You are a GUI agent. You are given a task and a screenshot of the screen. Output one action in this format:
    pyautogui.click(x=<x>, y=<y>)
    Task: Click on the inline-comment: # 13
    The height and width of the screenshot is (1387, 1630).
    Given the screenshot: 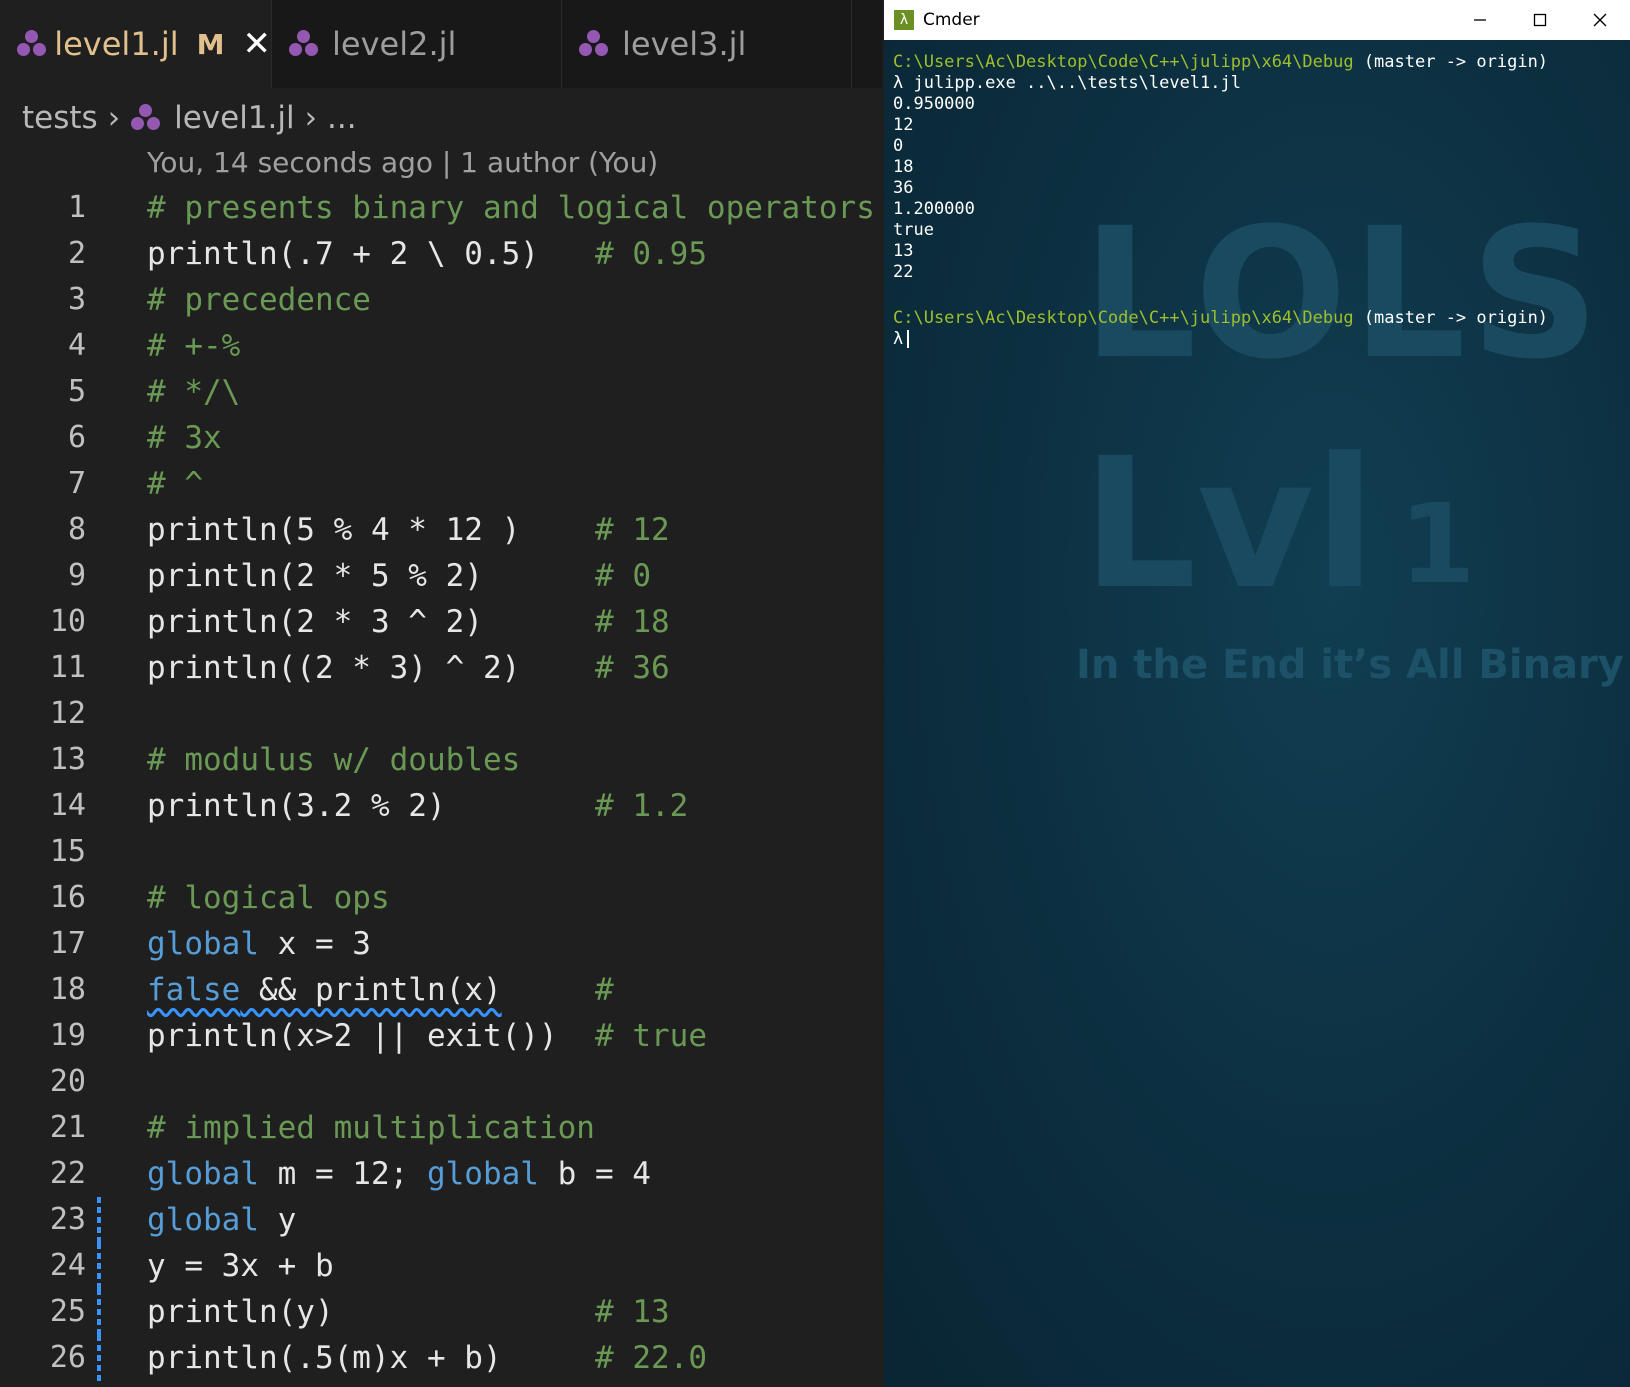 What is the action you would take?
    pyautogui.click(x=632, y=1312)
    